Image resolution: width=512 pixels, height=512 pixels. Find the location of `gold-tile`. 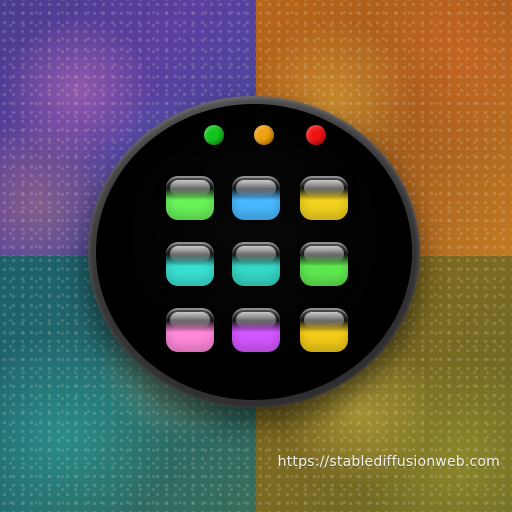

gold-tile is located at coordinates (324, 330).